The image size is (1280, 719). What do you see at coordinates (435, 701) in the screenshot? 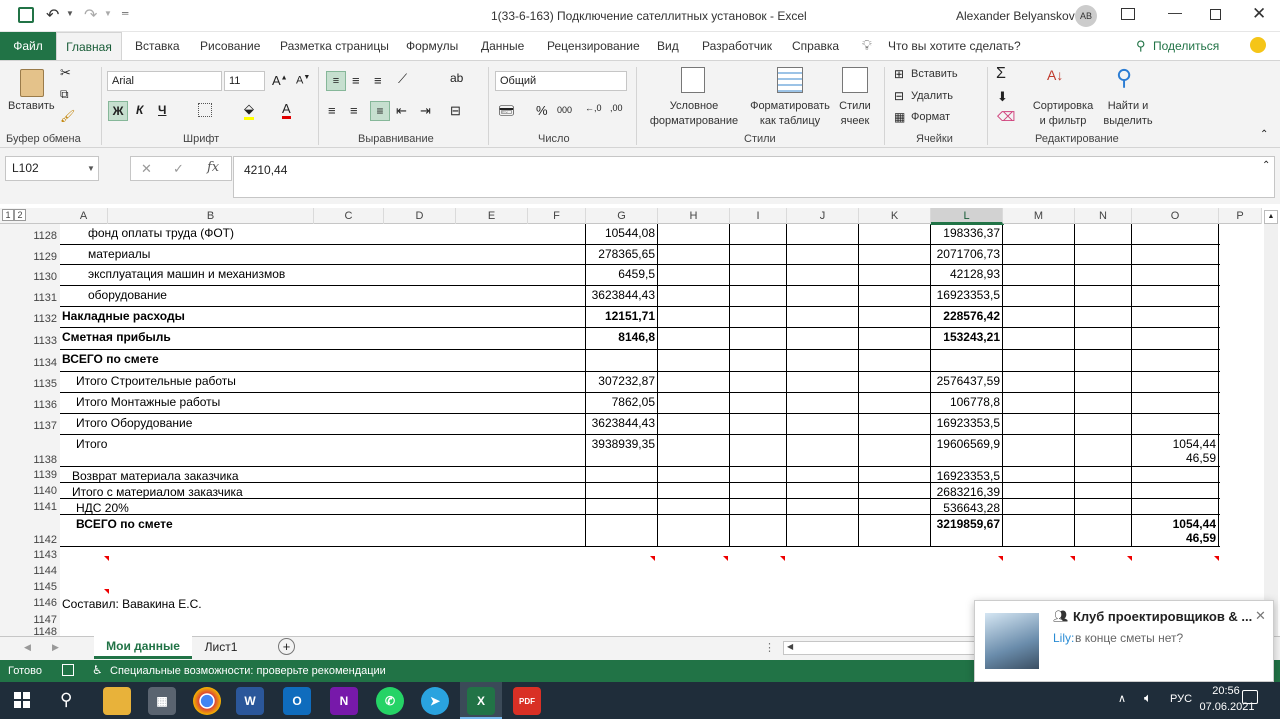
I see `telegram-icon: ➤` at bounding box center [435, 701].